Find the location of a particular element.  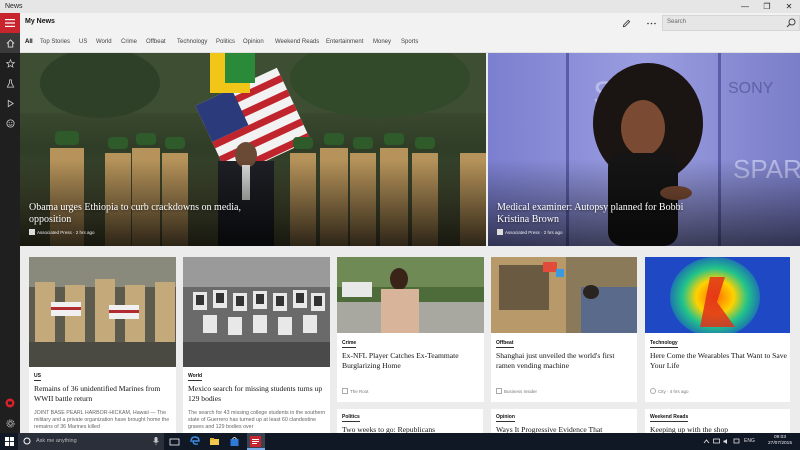

card-source-3: The Root is located at coordinates (355, 391).